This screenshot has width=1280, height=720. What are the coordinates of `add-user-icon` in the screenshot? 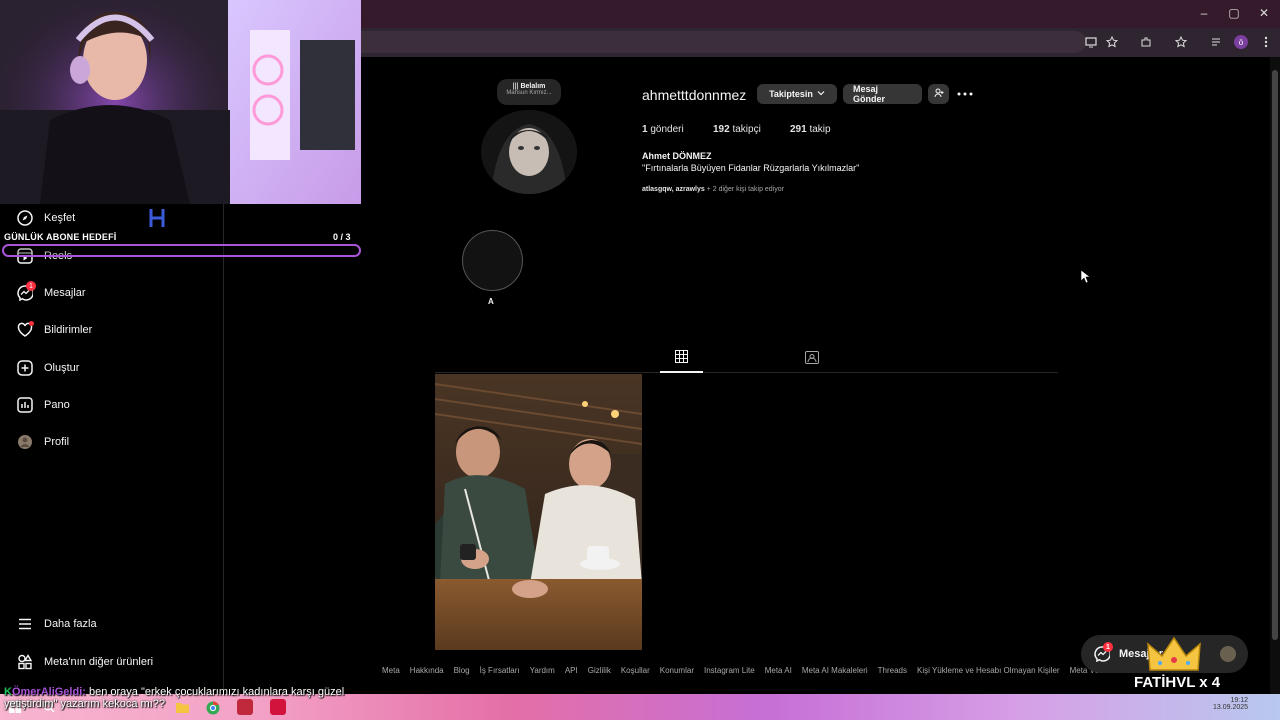 It's located at (939, 94).